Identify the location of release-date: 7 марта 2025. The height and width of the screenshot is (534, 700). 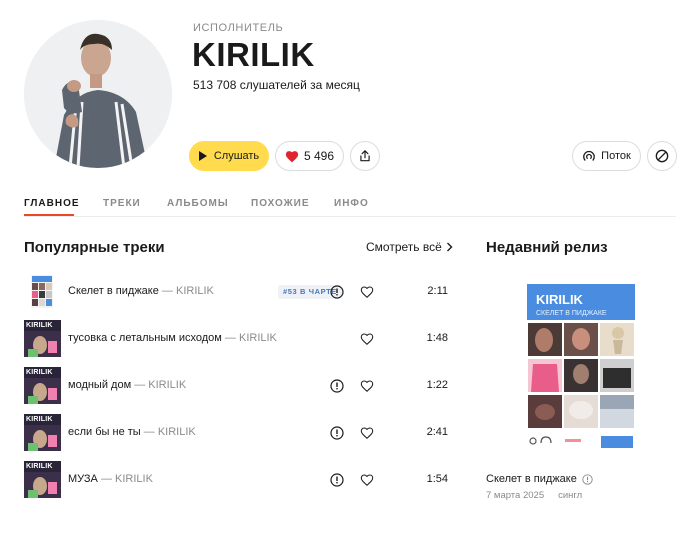
(515, 495).